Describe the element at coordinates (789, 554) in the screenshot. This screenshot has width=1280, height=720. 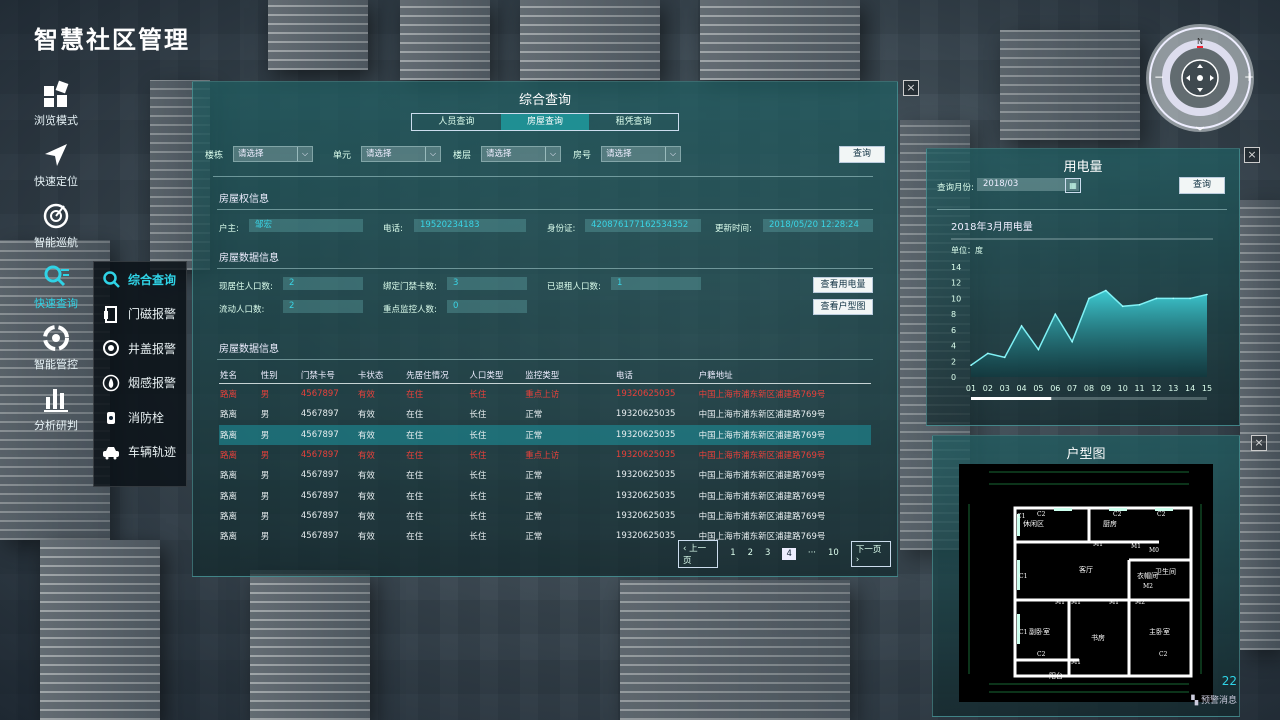
I see `page-number: 4` at that location.